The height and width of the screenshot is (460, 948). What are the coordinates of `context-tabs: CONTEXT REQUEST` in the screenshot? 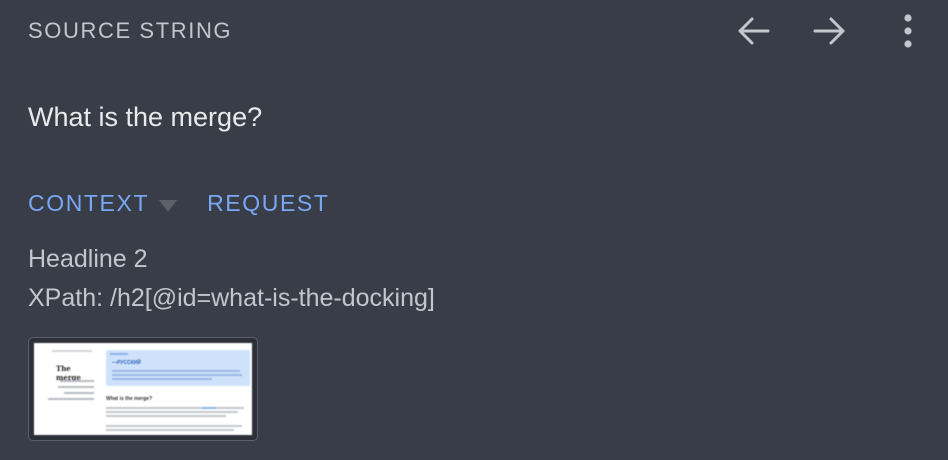 It's located at (178, 203).